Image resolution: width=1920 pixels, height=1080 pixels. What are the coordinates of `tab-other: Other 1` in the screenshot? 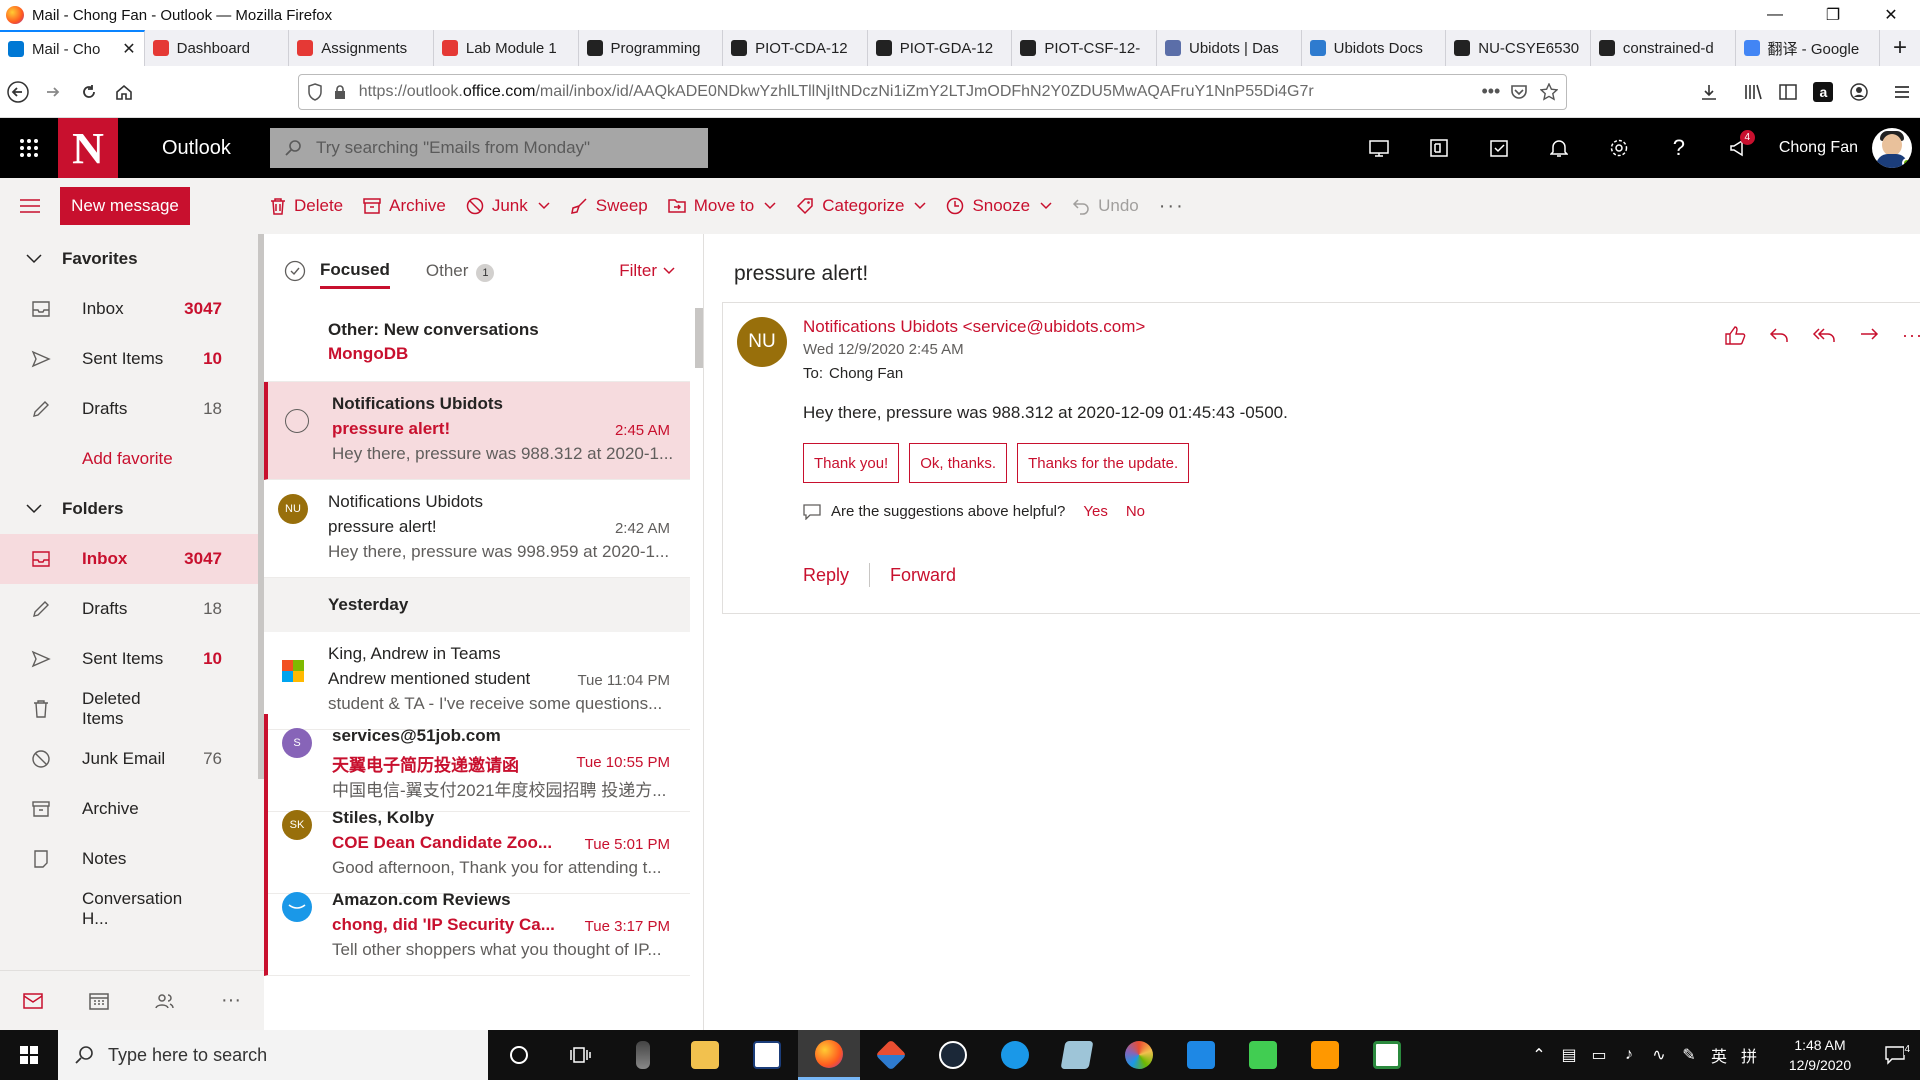 It's located at (460, 271).